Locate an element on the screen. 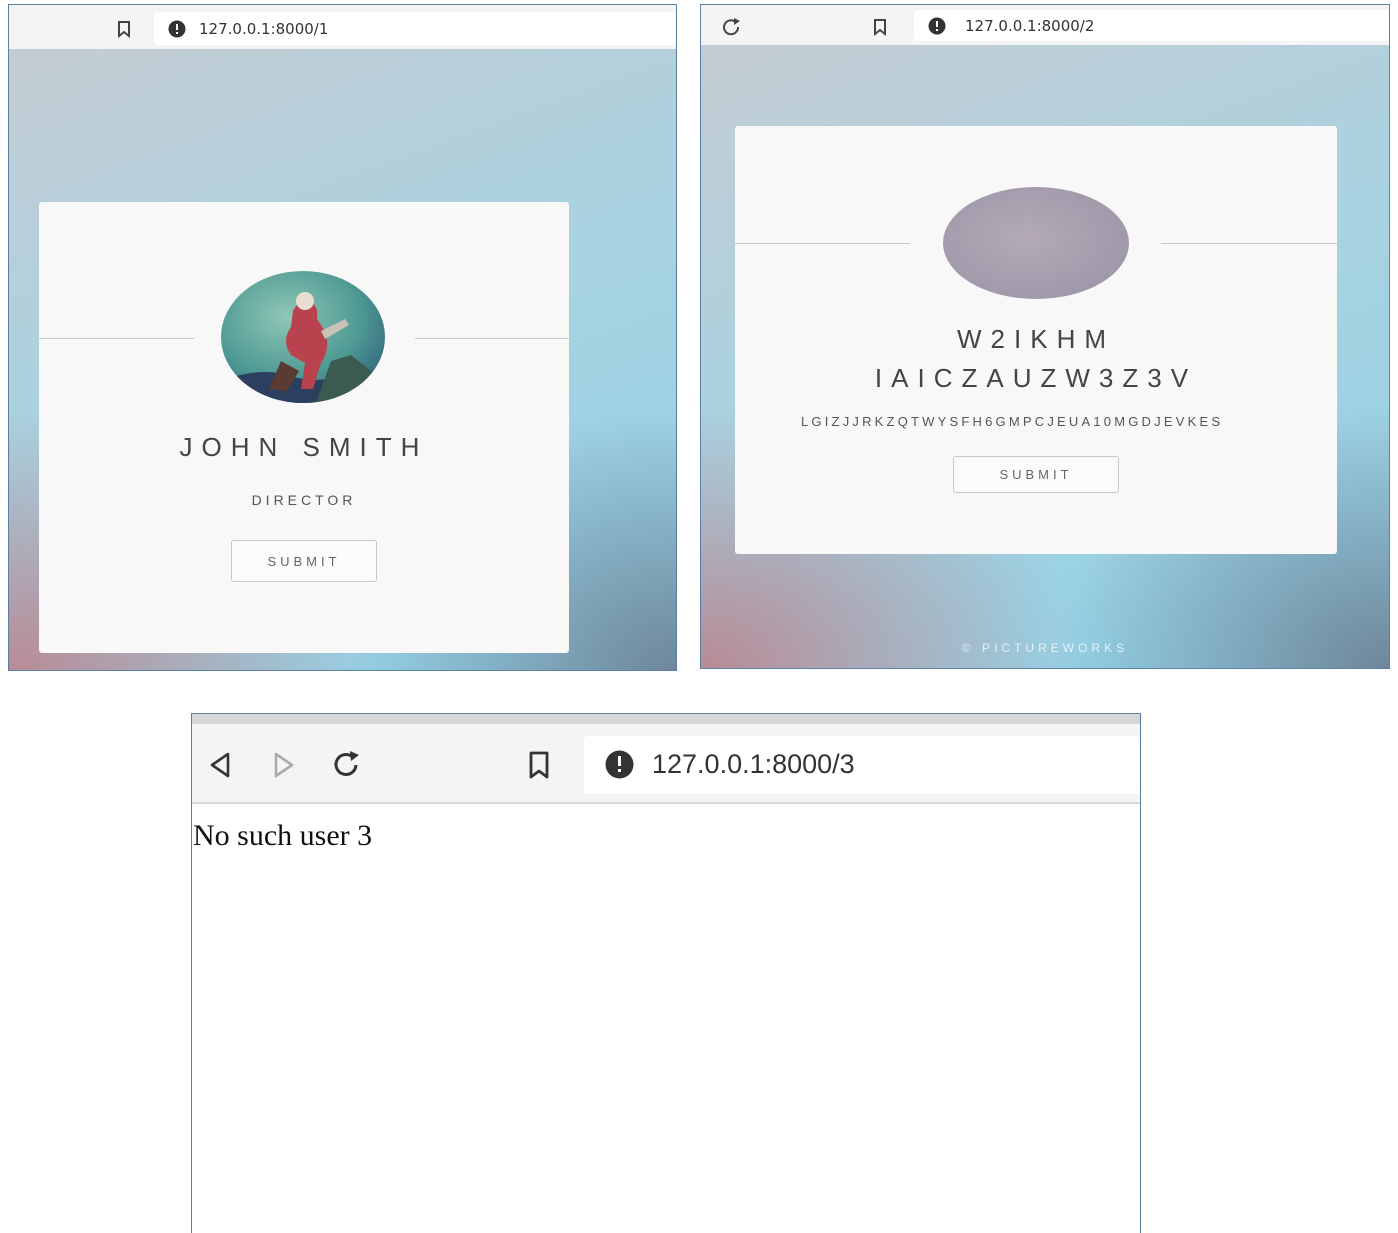  profile-name-line-1: W2IKHM is located at coordinates (1036, 339).